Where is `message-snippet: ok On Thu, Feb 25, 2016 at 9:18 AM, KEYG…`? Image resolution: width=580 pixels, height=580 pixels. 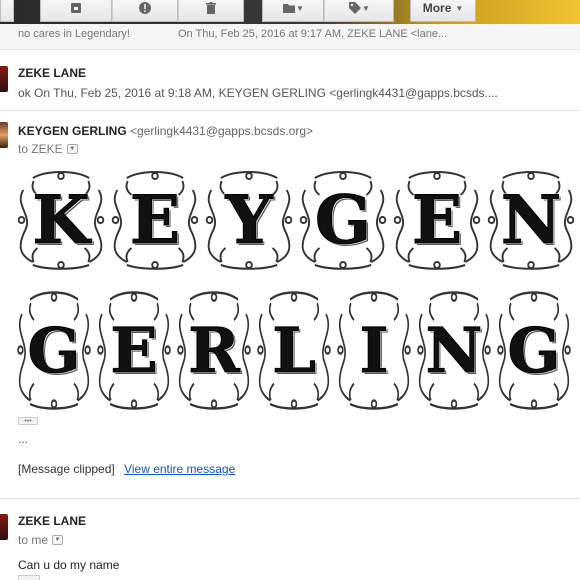
message-snippet: ok On Thu, Feb 25, 2016 at 9:18 AM, KEYG… is located at coordinates (258, 93).